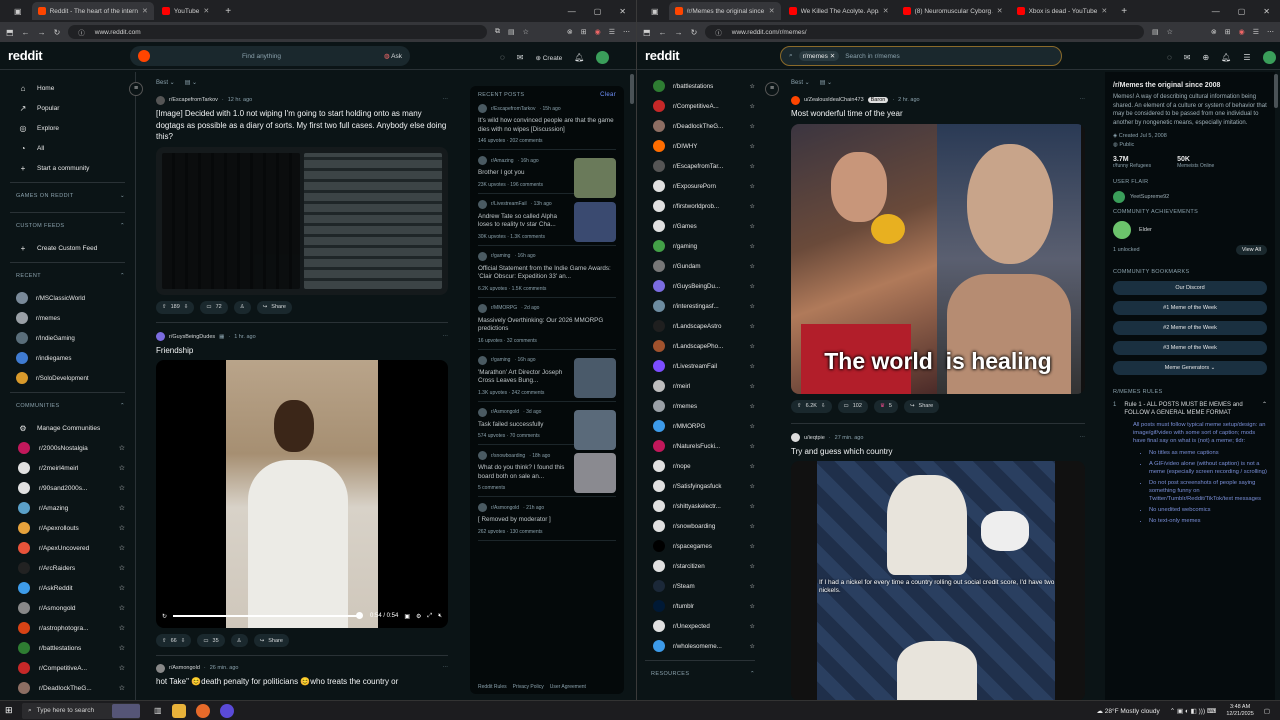 This screenshot has height=720, width=1280. What do you see at coordinates (164, 307) in the screenshot?
I see `upvote-icon: ⇧` at bounding box center [164, 307].